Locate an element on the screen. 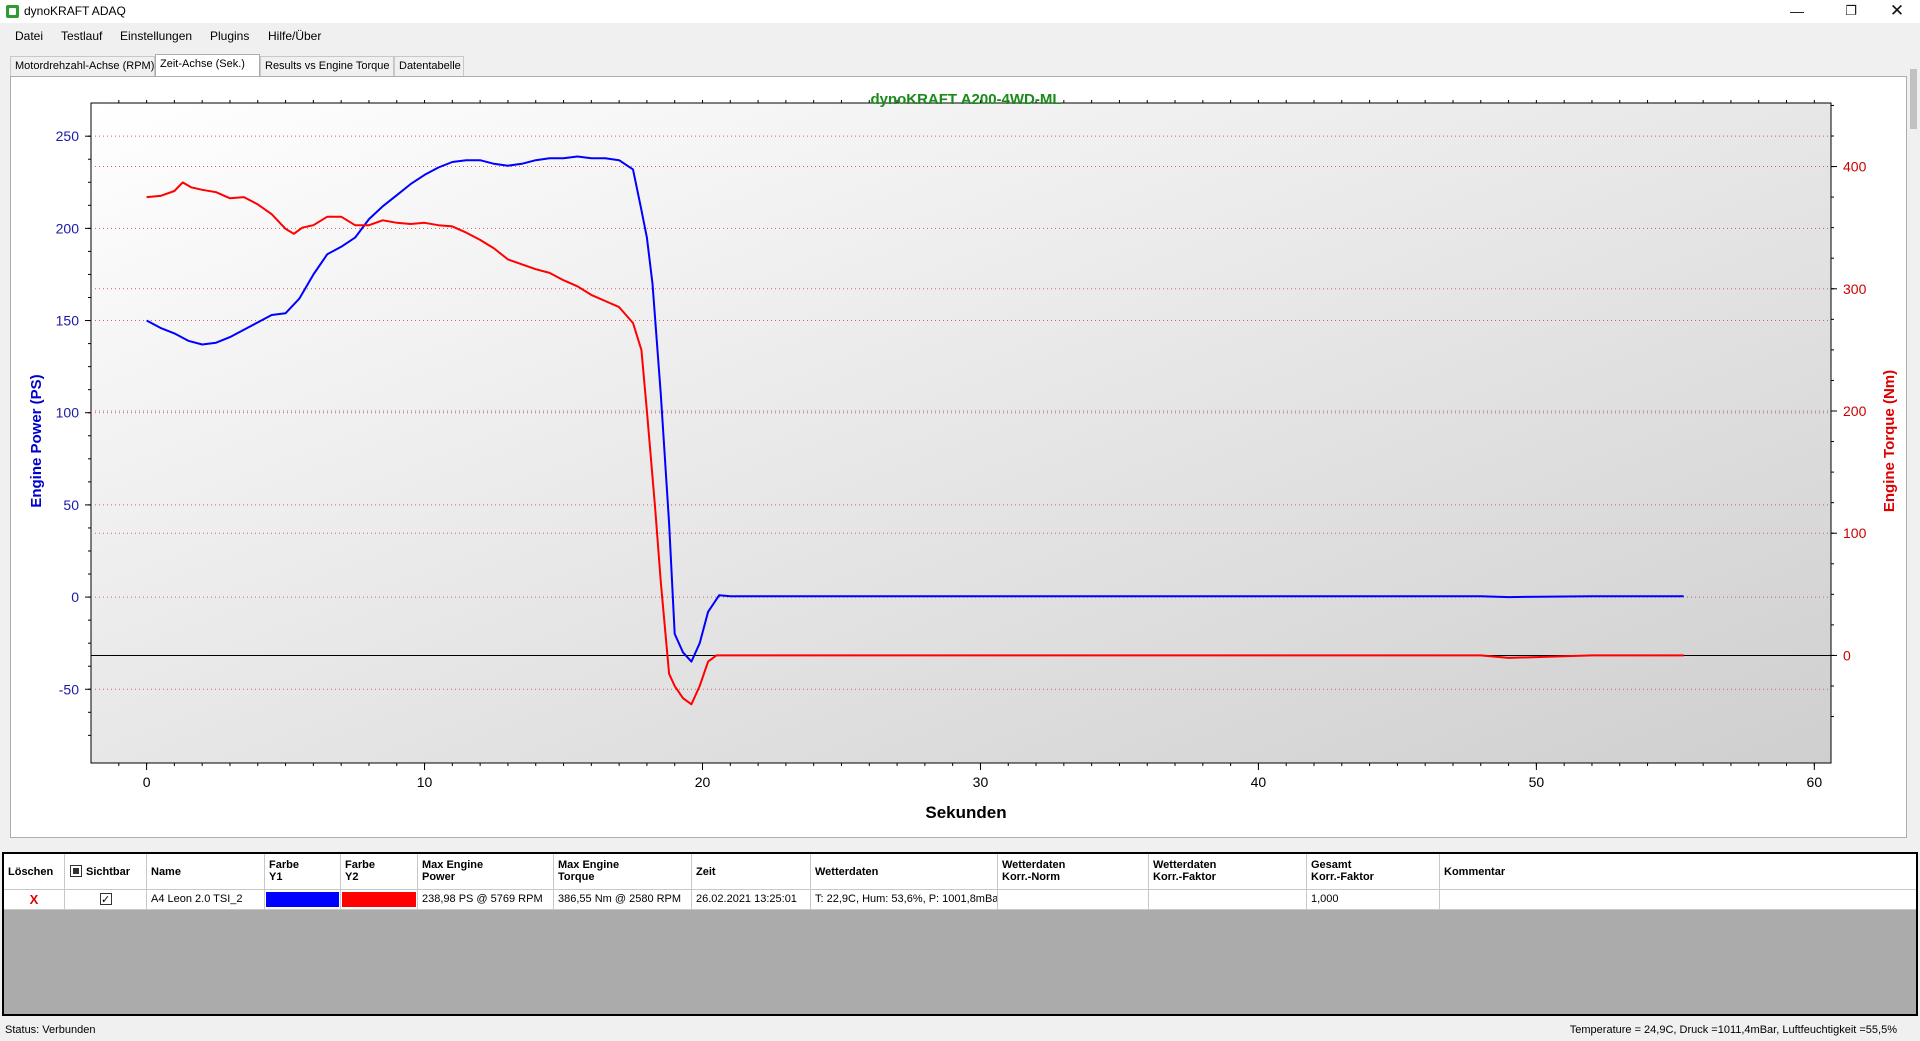  header-sichtbar: Sichtbar is located at coordinates (106, 871).